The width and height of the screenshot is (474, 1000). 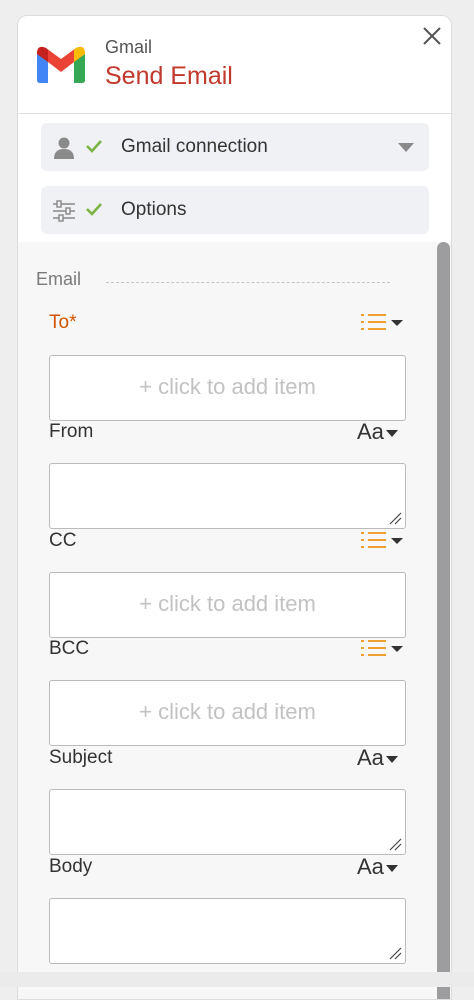 I want to click on cc-input: + click to add item, so click(x=227, y=605).